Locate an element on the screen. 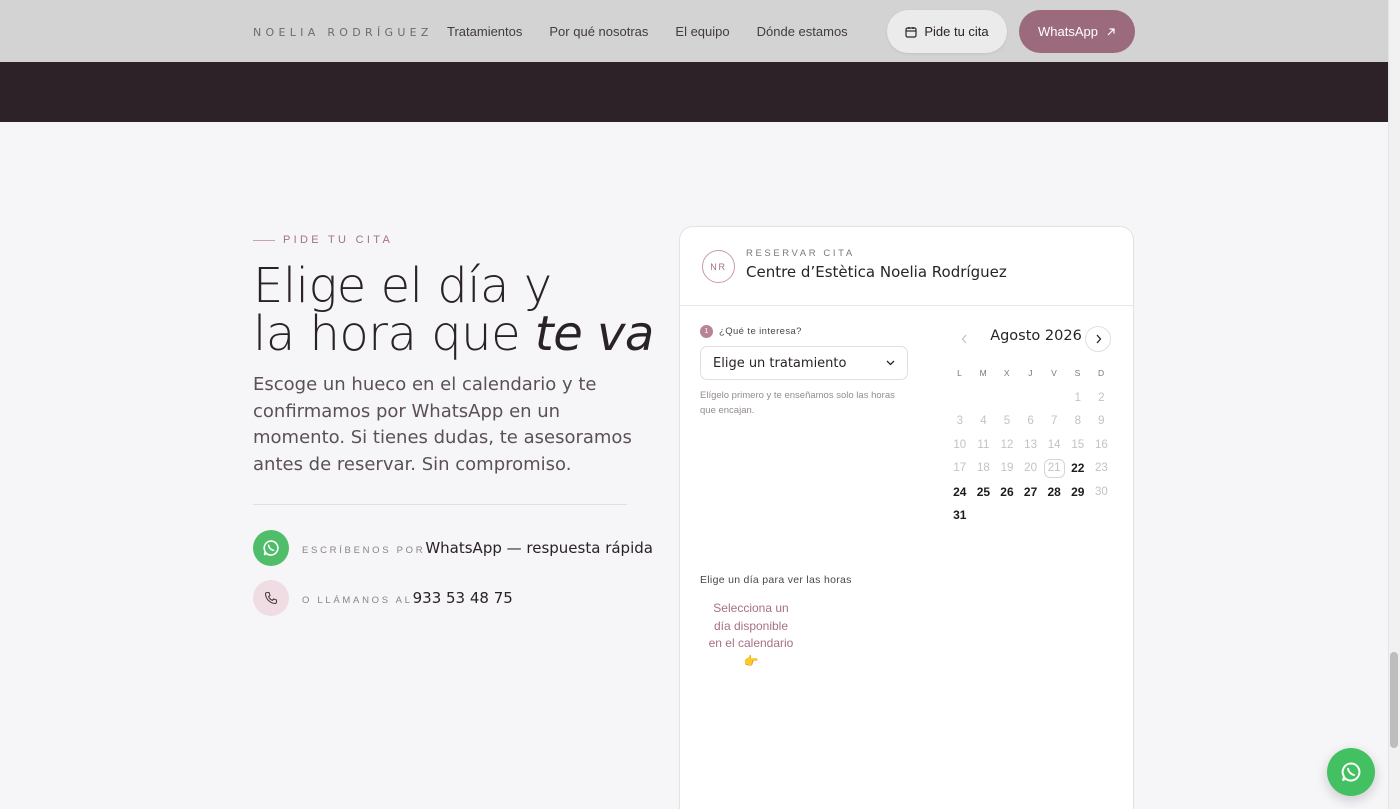  calendar-day-unavailable: 10 is located at coordinates (960, 444).